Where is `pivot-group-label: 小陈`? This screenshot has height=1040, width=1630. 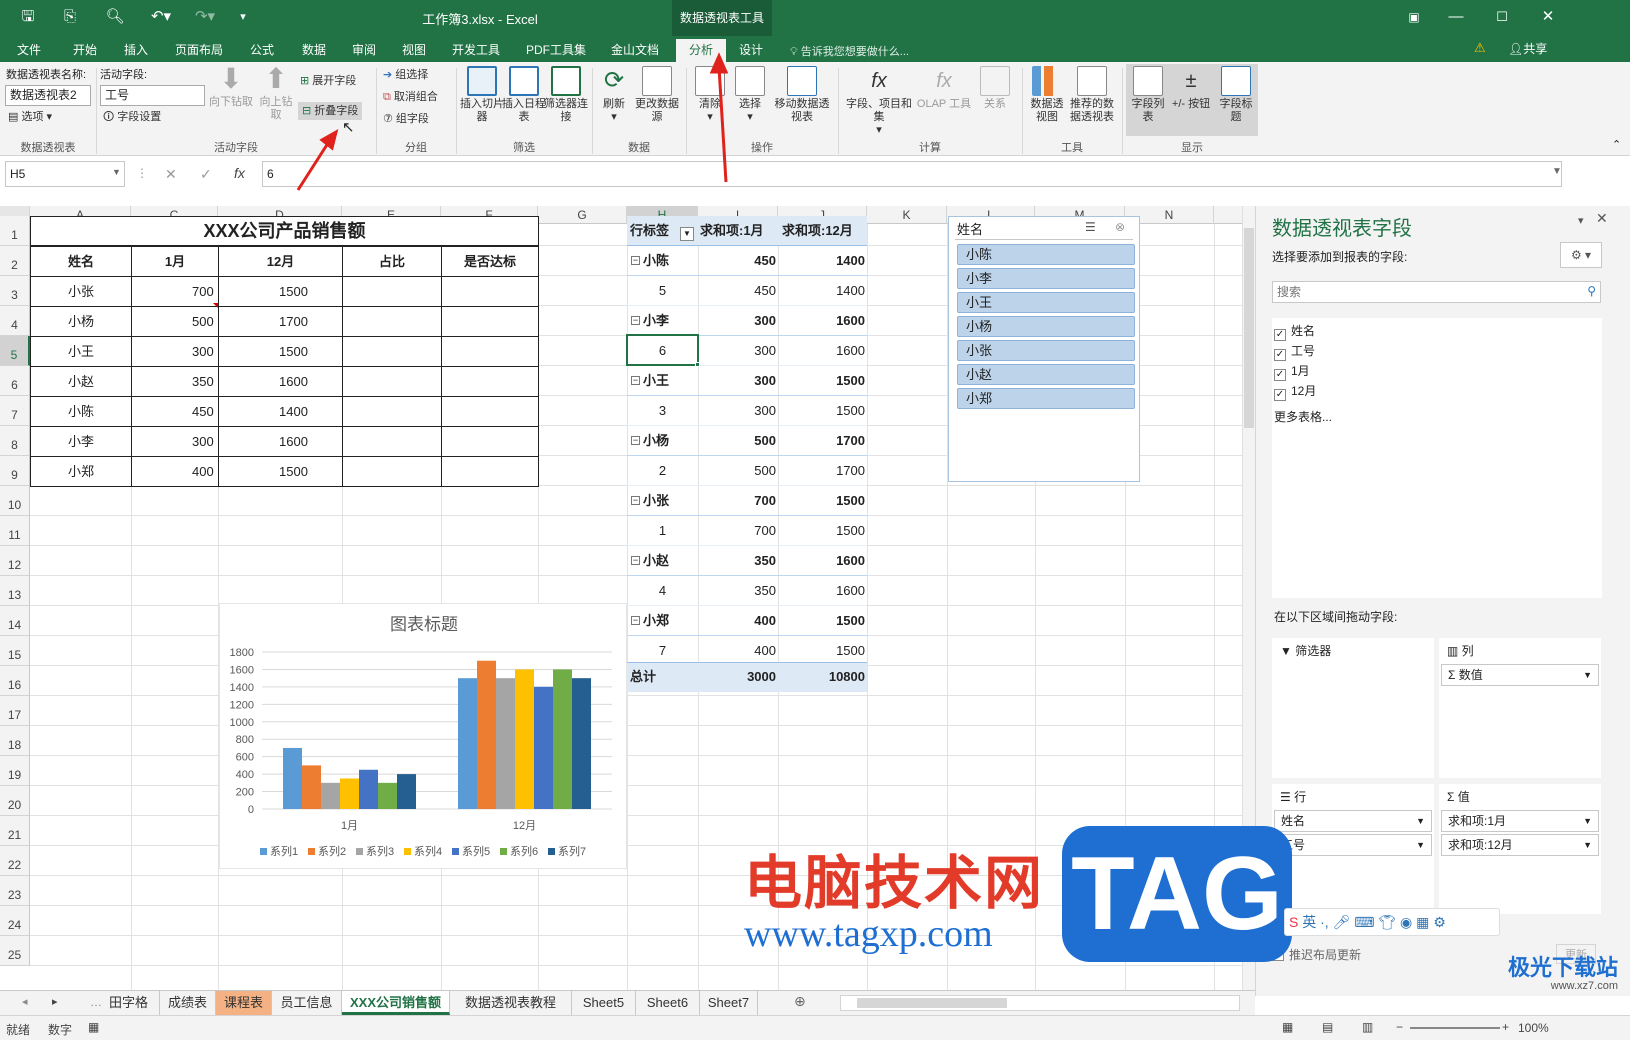 pivot-group-label: 小陈 is located at coordinates (656, 261).